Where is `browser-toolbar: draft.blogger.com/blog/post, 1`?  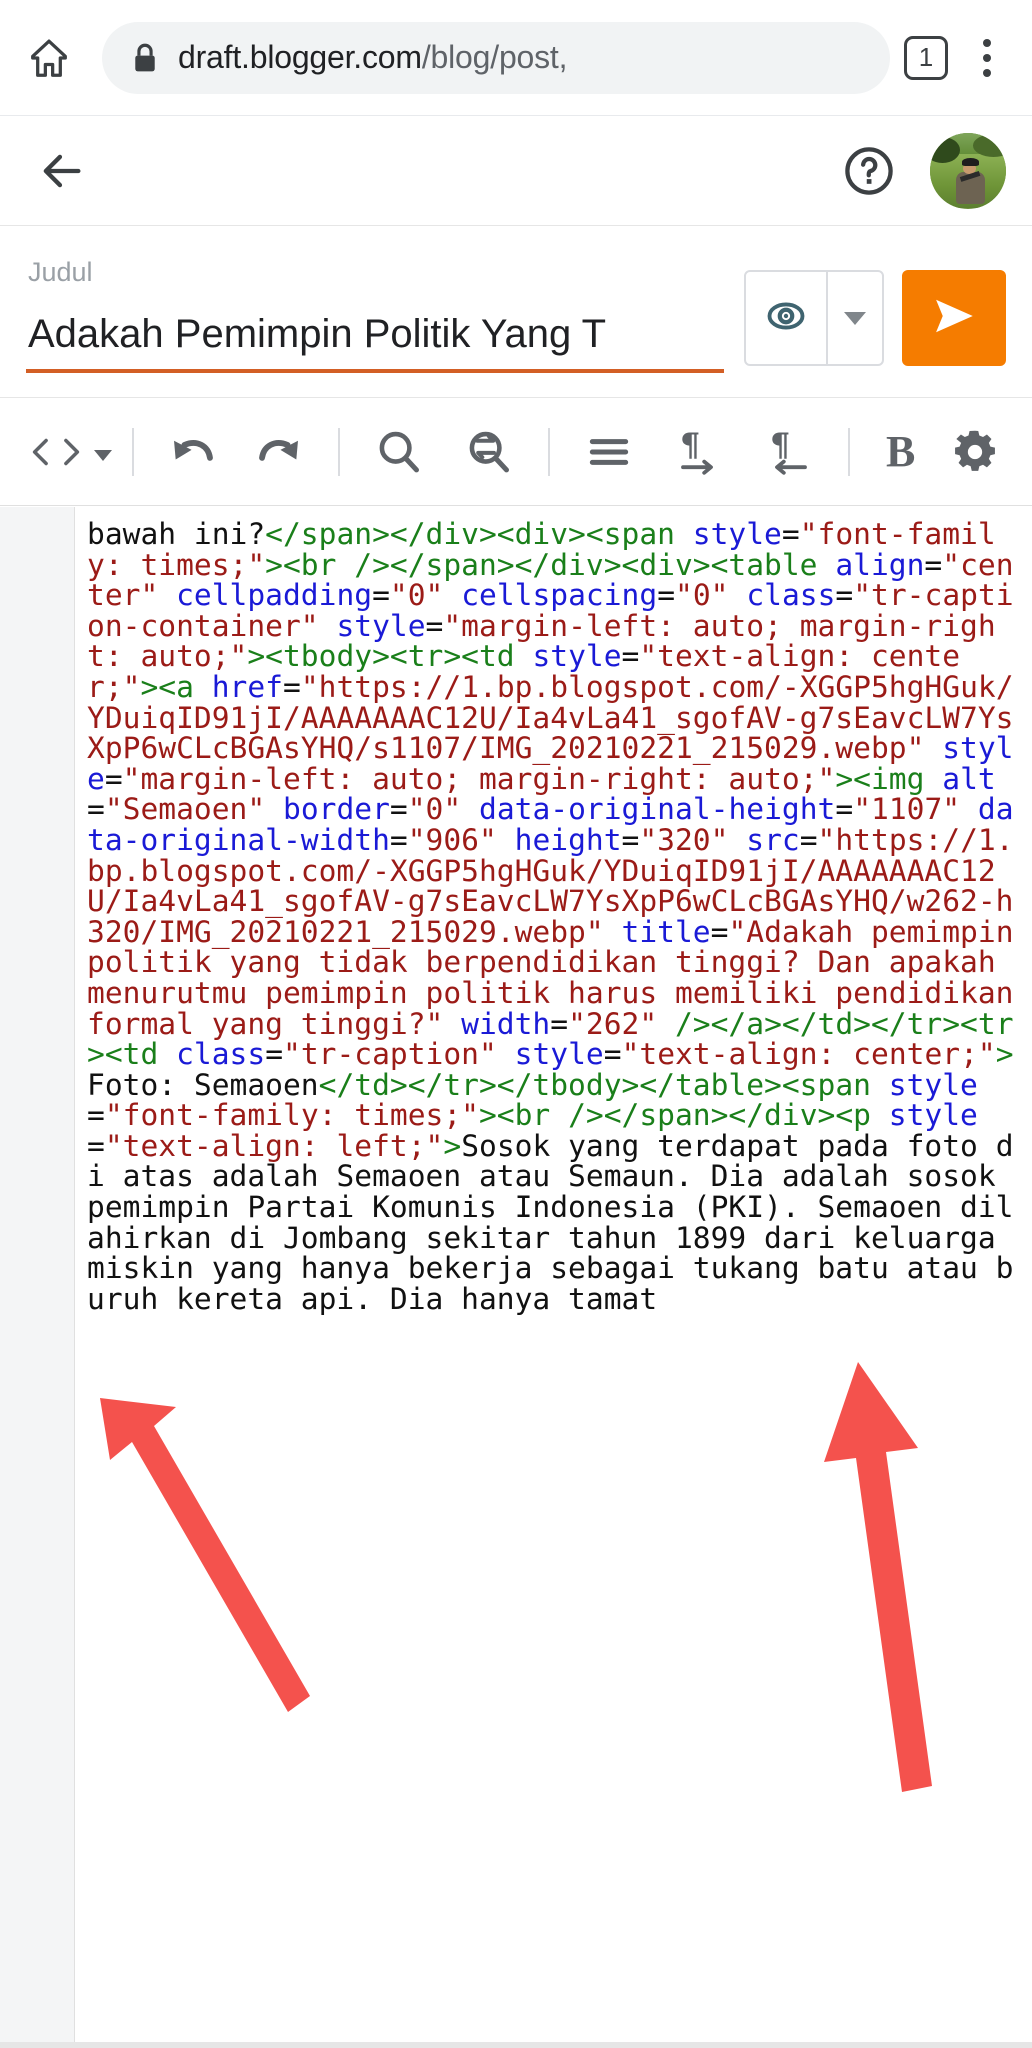 browser-toolbar: draft.blogger.com/blog/post, 1 is located at coordinates (516, 58).